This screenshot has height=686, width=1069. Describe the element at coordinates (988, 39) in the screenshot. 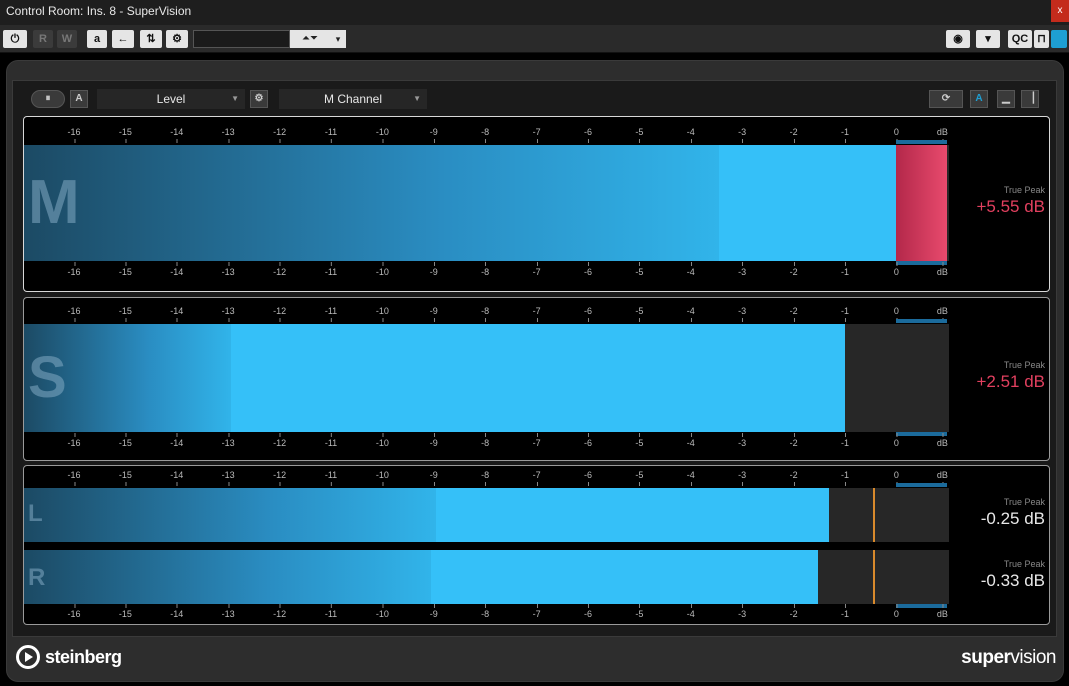

I see `options-dropdown-button: ▾` at that location.